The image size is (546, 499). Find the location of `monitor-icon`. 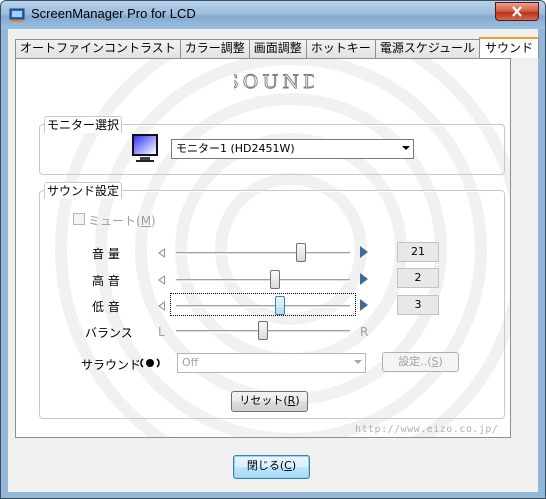

monitor-icon is located at coordinates (145, 148).